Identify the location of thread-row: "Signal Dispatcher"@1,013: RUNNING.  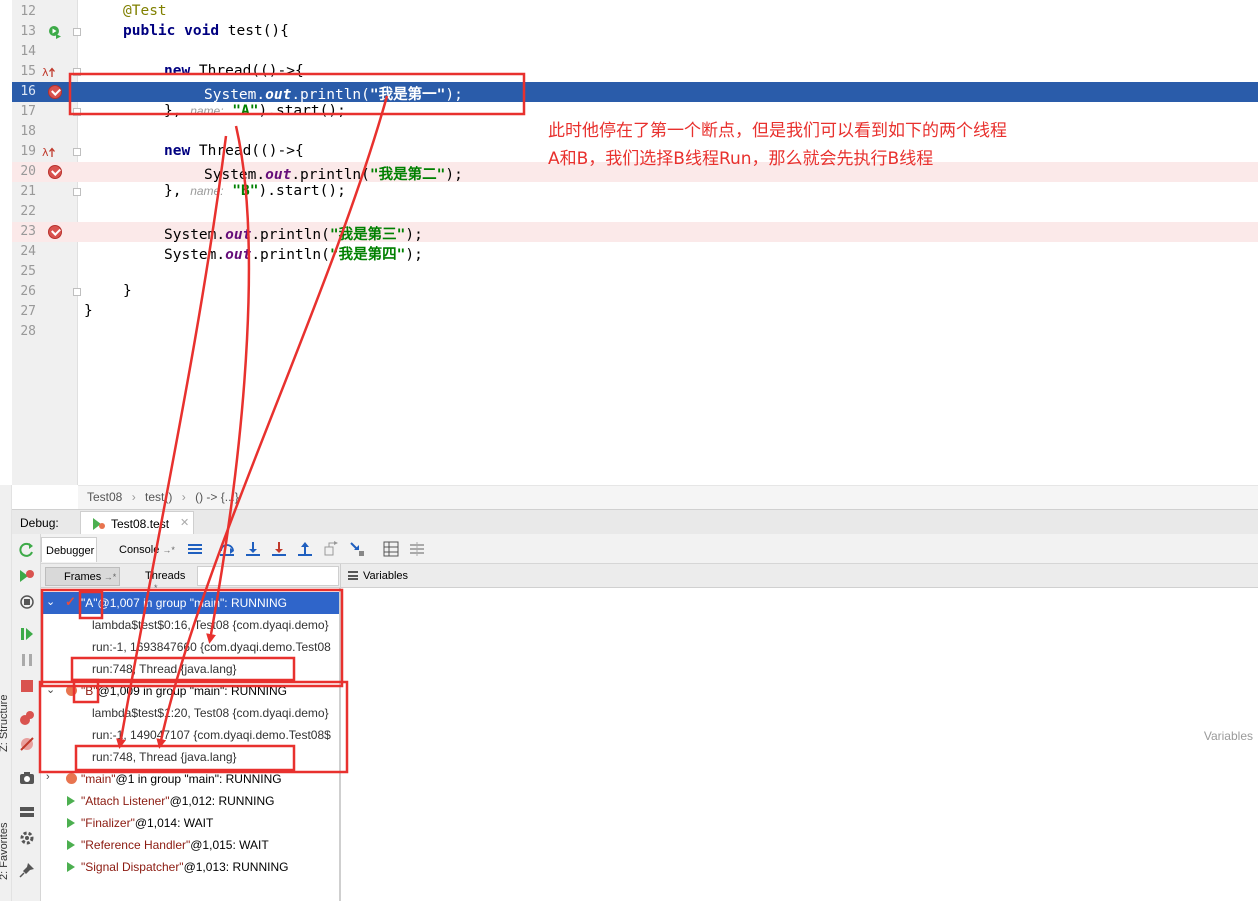
(190, 867).